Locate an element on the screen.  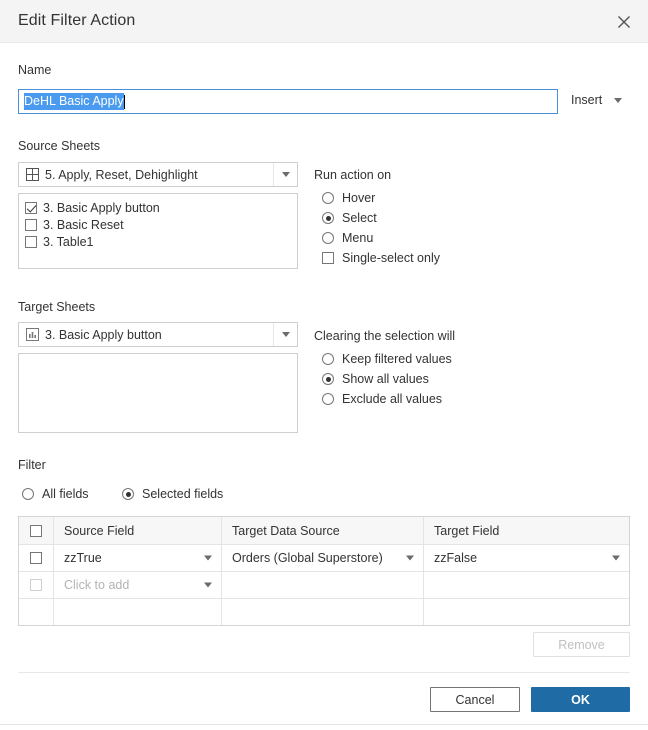
worksheet-icon is located at coordinates (32, 334).